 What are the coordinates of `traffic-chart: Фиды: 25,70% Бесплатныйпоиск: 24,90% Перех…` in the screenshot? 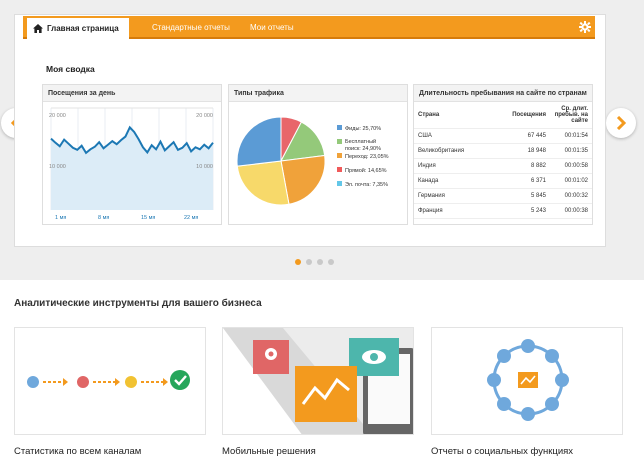 It's located at (312, 161).